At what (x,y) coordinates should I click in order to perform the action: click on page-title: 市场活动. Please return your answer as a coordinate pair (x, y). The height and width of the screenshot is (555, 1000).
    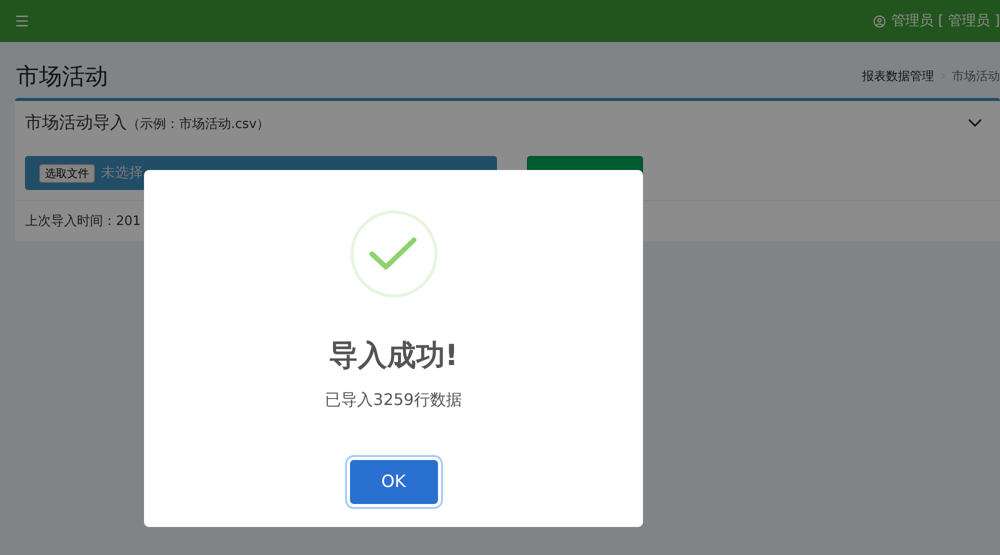
    Looking at the image, I should click on (62, 77).